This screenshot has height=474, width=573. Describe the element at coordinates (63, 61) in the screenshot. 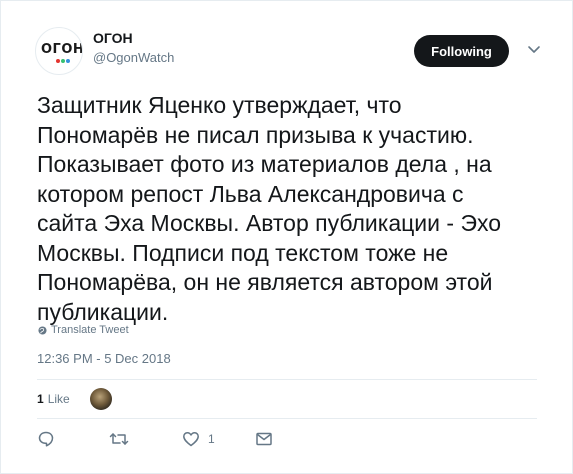

I see `avatar-dot-green` at that location.